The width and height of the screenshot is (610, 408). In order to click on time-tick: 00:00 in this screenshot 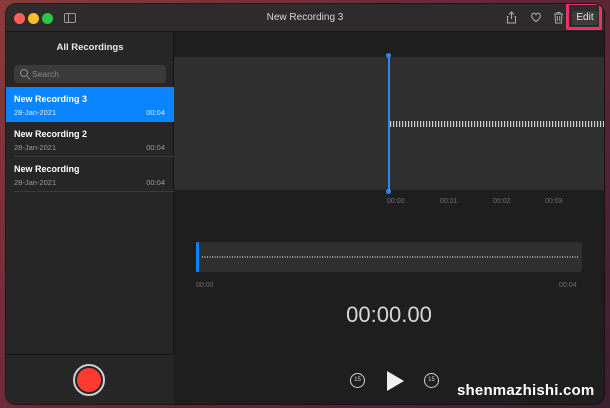, I will do `click(396, 201)`.